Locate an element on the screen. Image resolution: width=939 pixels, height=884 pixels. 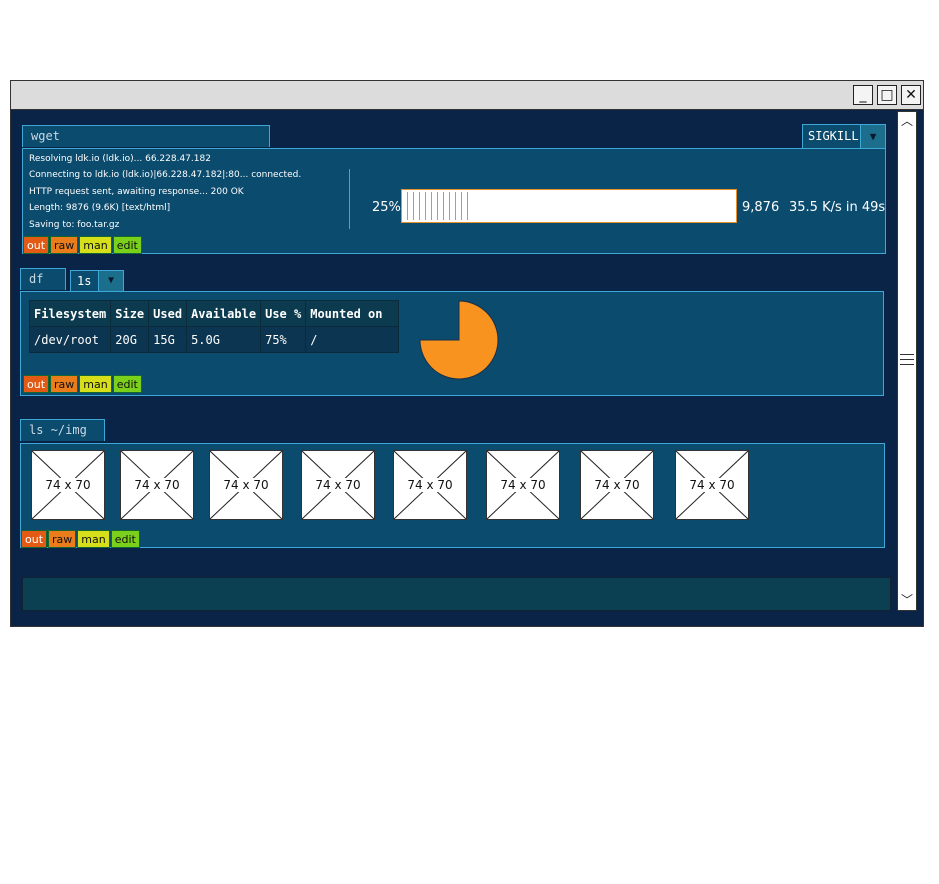
df-actions: out raw man edit is located at coordinates (83, 384).